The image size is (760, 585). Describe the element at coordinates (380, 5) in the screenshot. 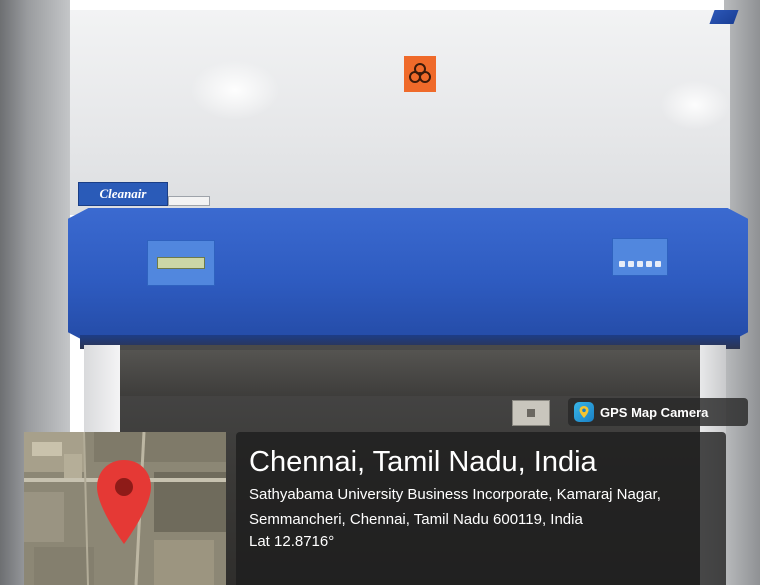

I see `ceiling` at that location.